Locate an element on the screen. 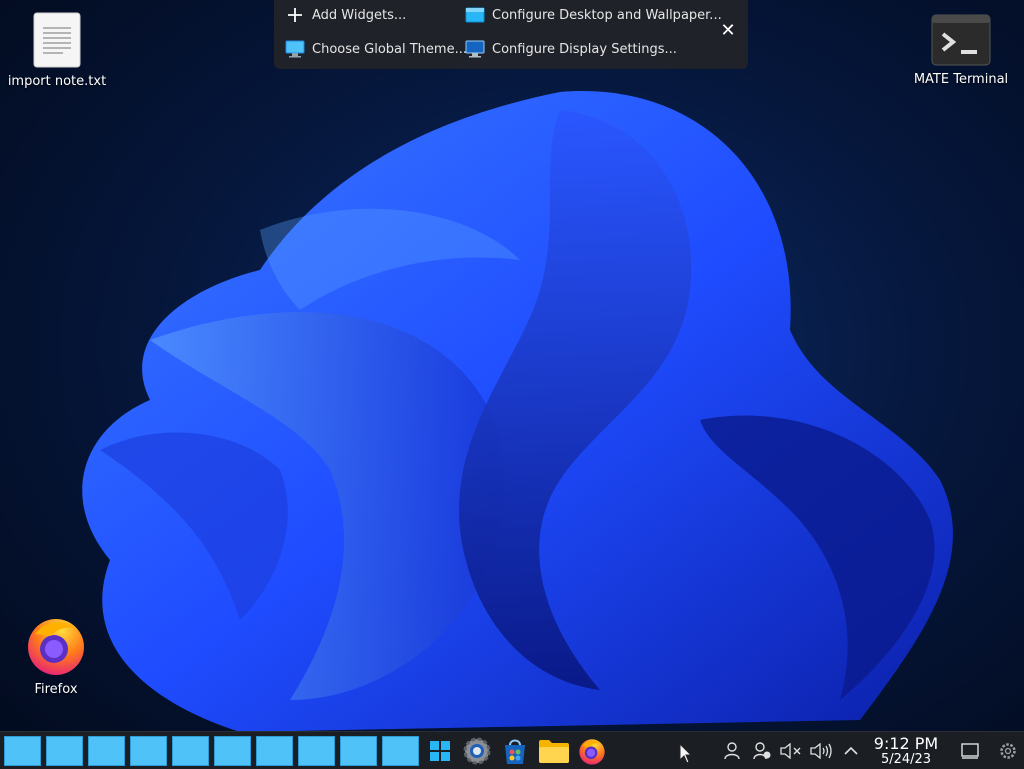 This screenshot has width=1024, height=769. file-manager-button is located at coordinates (554, 750).